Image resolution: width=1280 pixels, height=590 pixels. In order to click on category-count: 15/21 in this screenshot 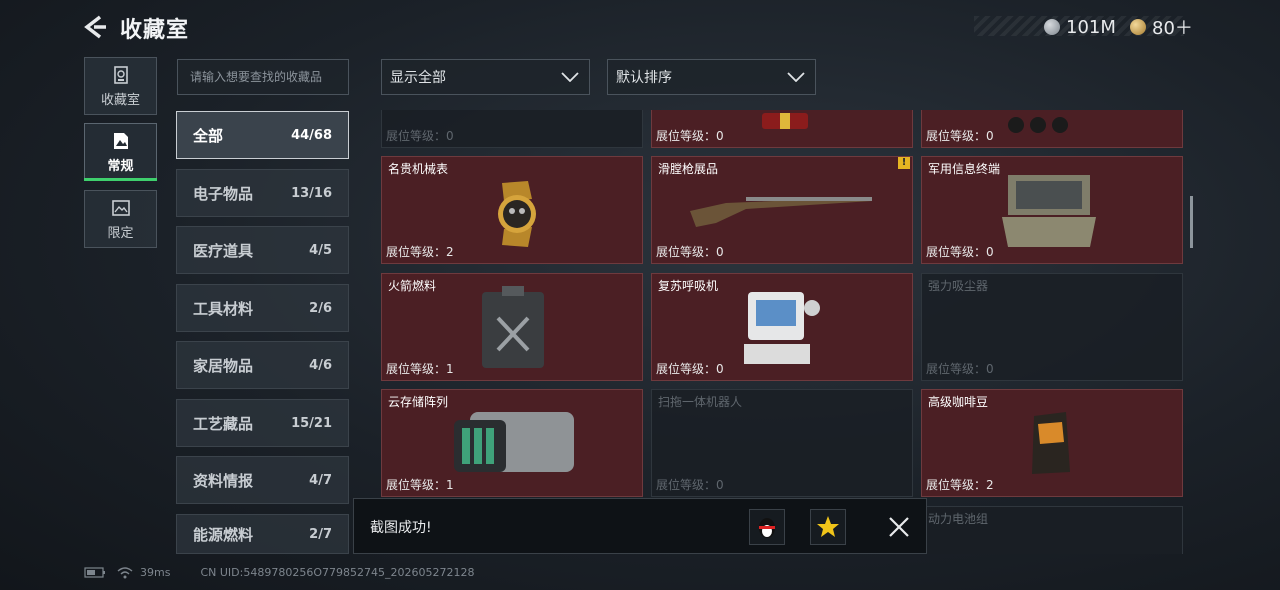, I will do `click(311, 423)`.